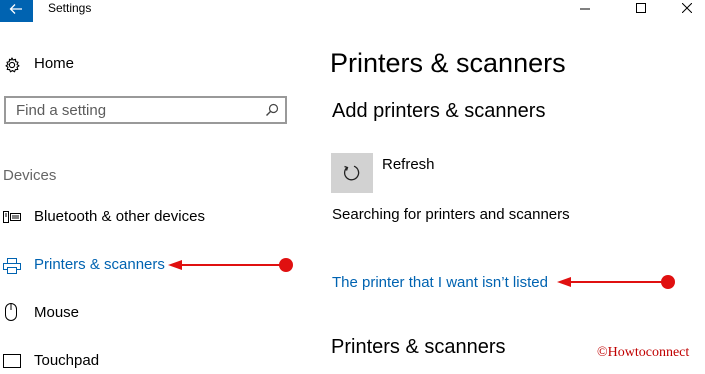 The height and width of the screenshot is (374, 705). I want to click on refresh-button, so click(352, 173).